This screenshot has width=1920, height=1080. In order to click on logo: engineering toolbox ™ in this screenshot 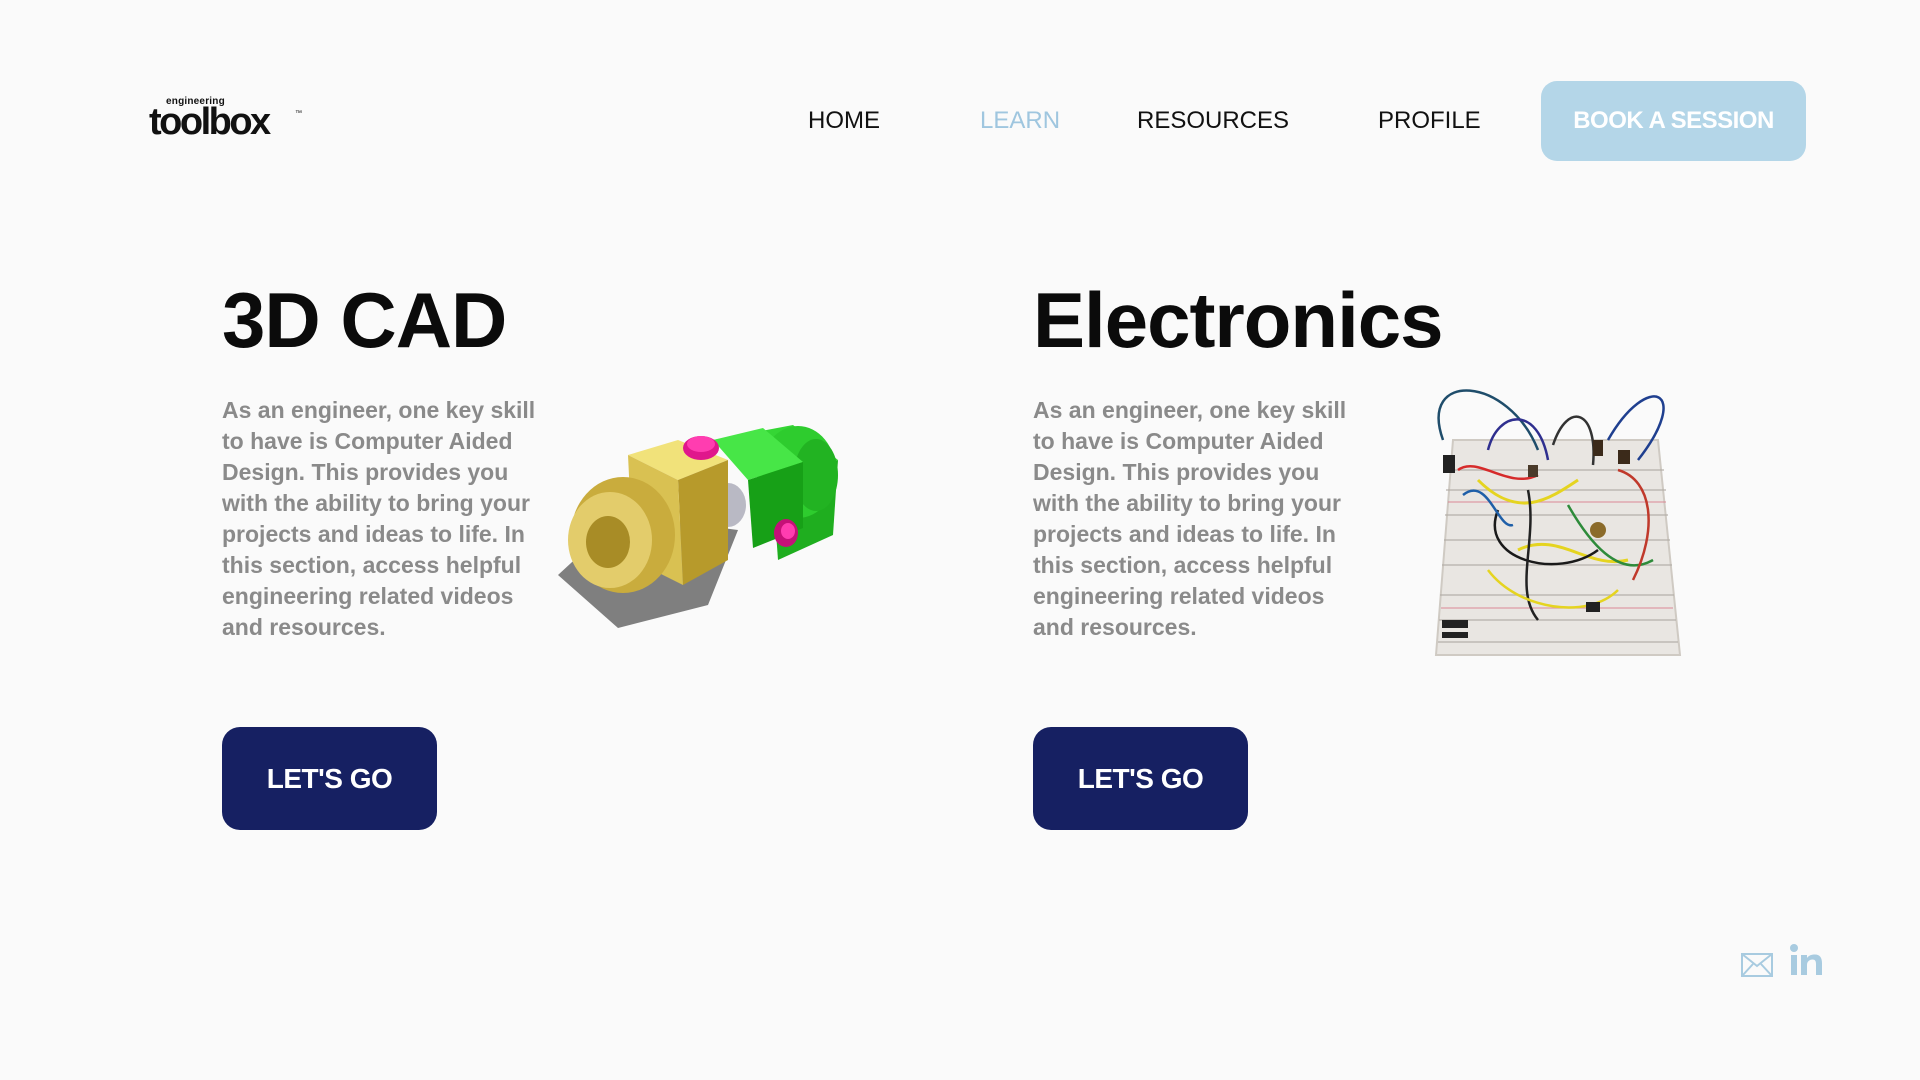, I will do `click(229, 119)`.